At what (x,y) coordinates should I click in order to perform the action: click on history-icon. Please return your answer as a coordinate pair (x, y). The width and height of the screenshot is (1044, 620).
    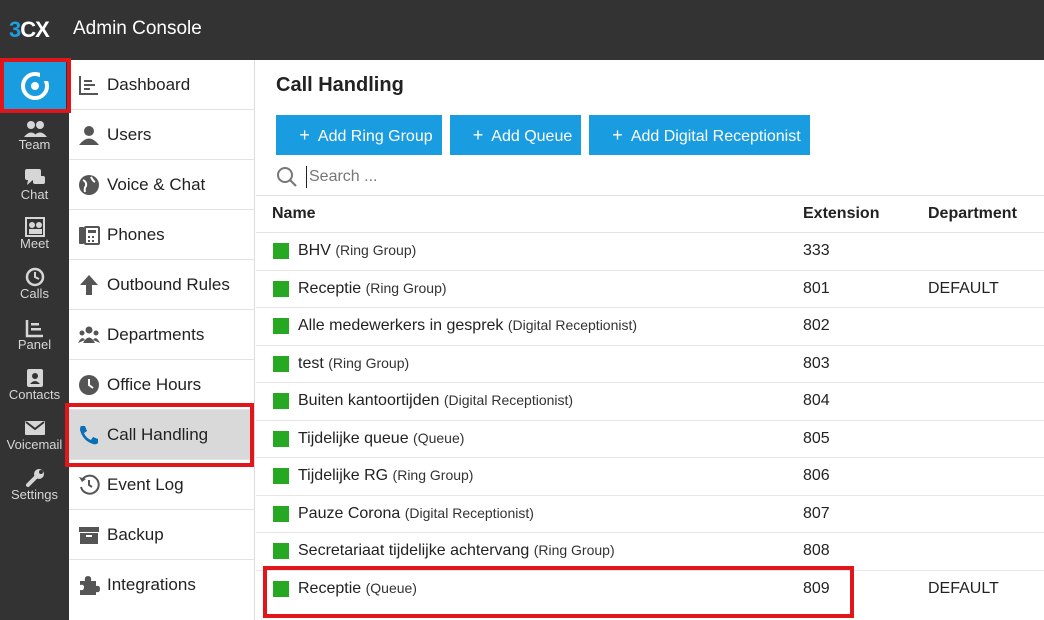
    Looking at the image, I should click on (89, 484).